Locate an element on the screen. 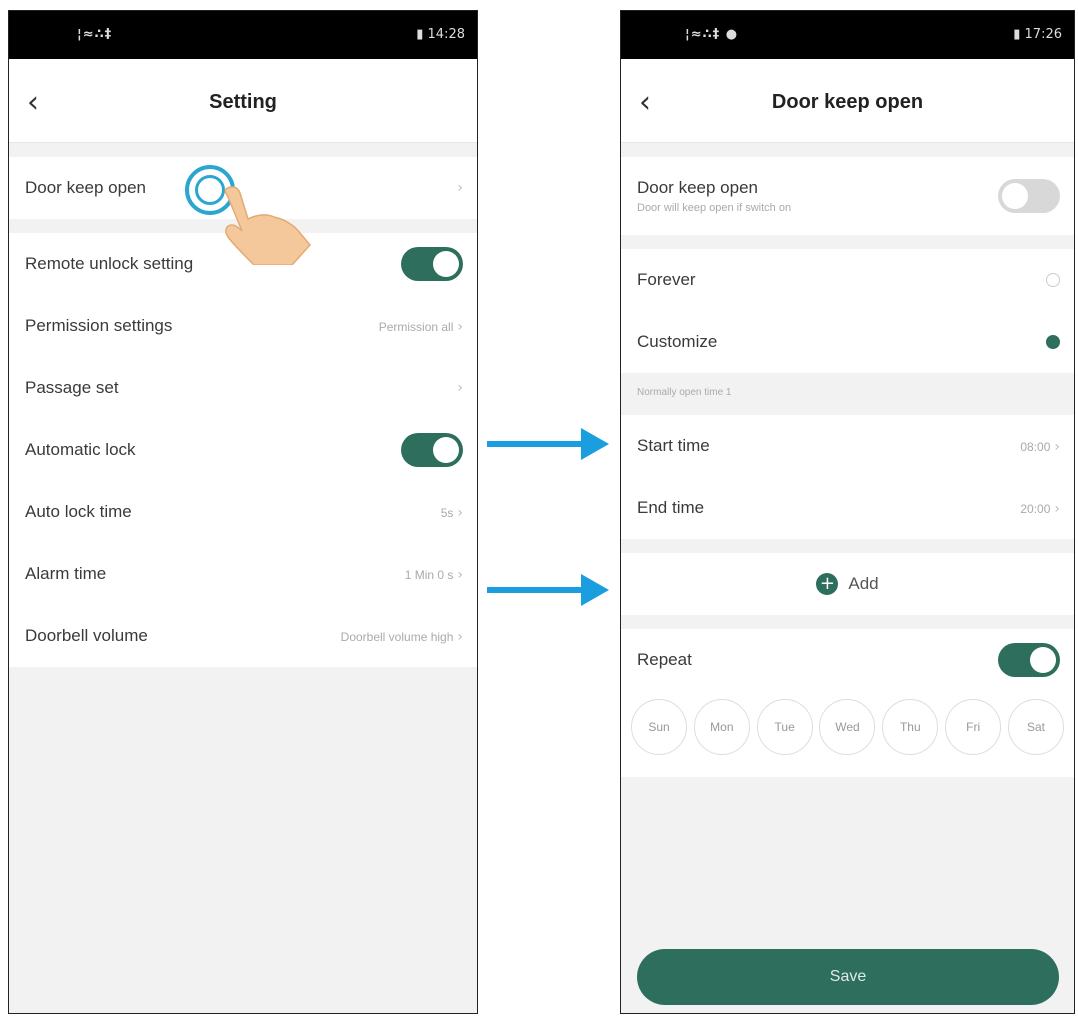  page-title: Setting is located at coordinates (243, 102).